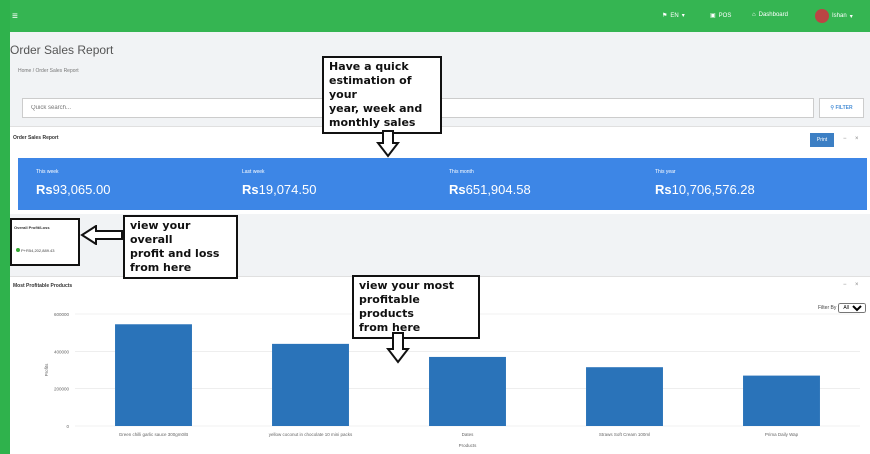 This screenshot has height=454, width=870. Describe the element at coordinates (67, 426) in the screenshot. I see `y-tick-label: 0` at that location.